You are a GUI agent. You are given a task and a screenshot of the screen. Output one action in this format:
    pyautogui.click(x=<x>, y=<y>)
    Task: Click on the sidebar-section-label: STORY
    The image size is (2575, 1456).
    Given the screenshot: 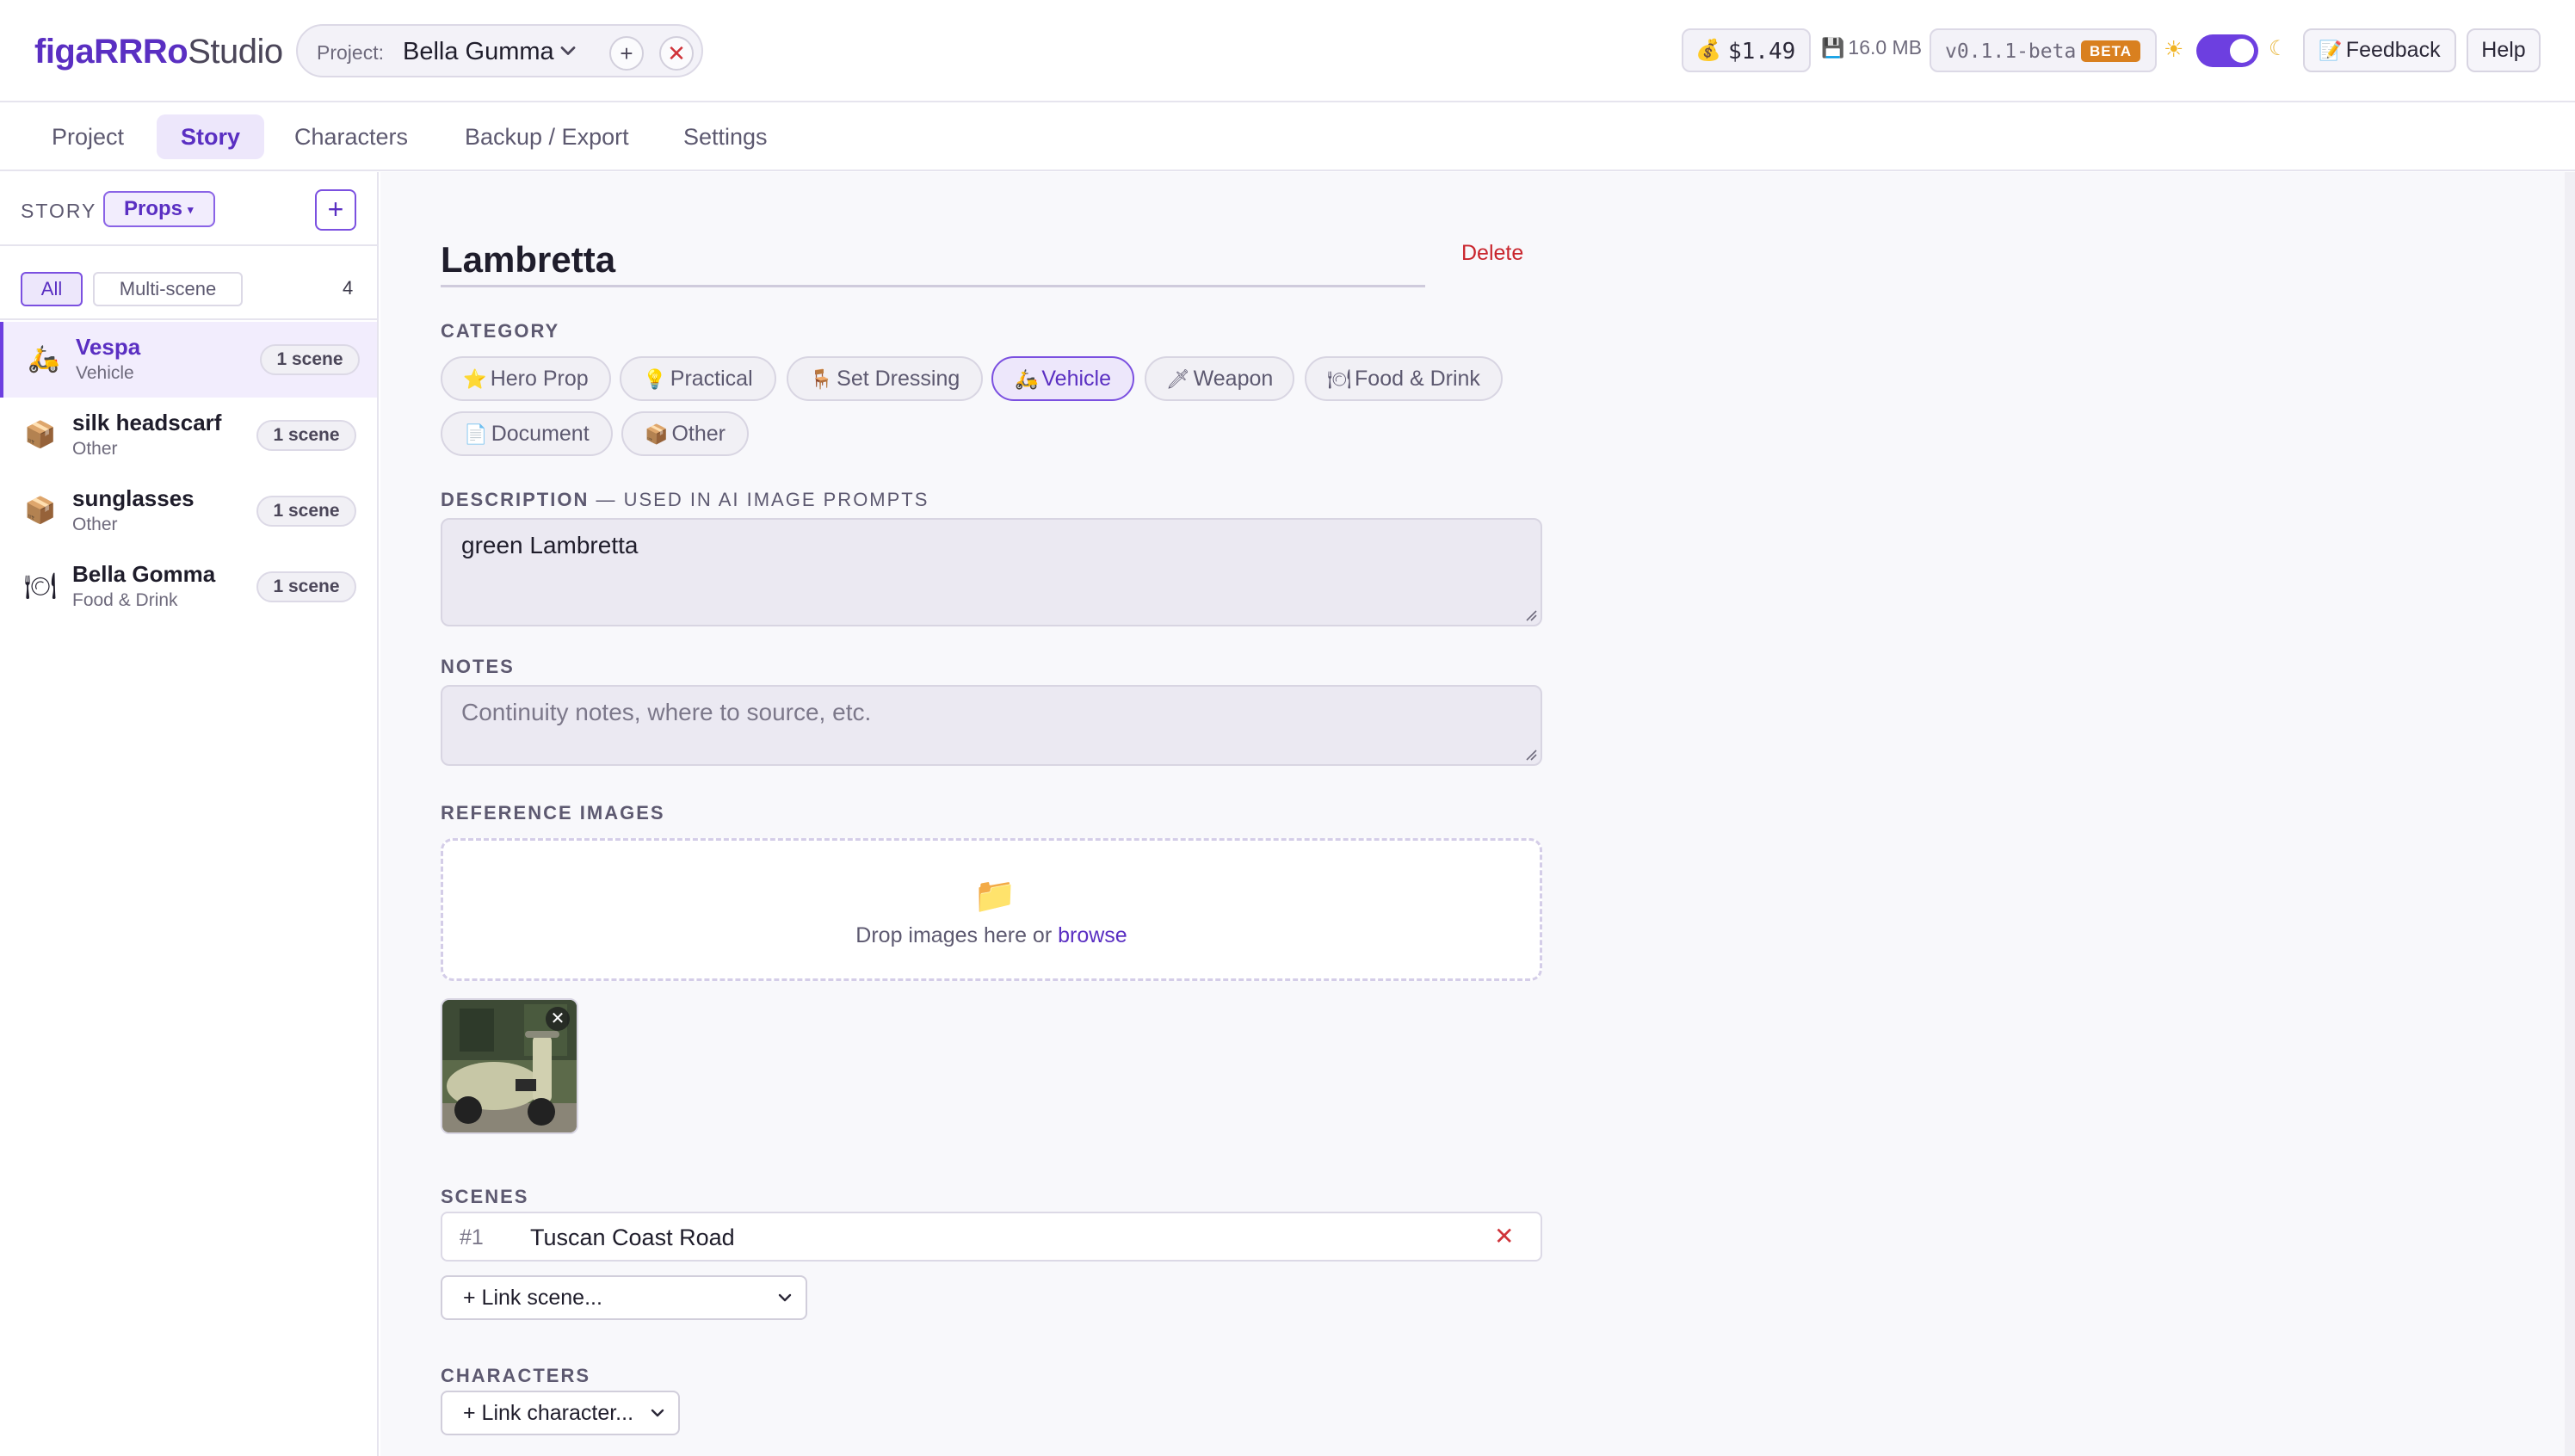 What is the action you would take?
    pyautogui.click(x=59, y=211)
    